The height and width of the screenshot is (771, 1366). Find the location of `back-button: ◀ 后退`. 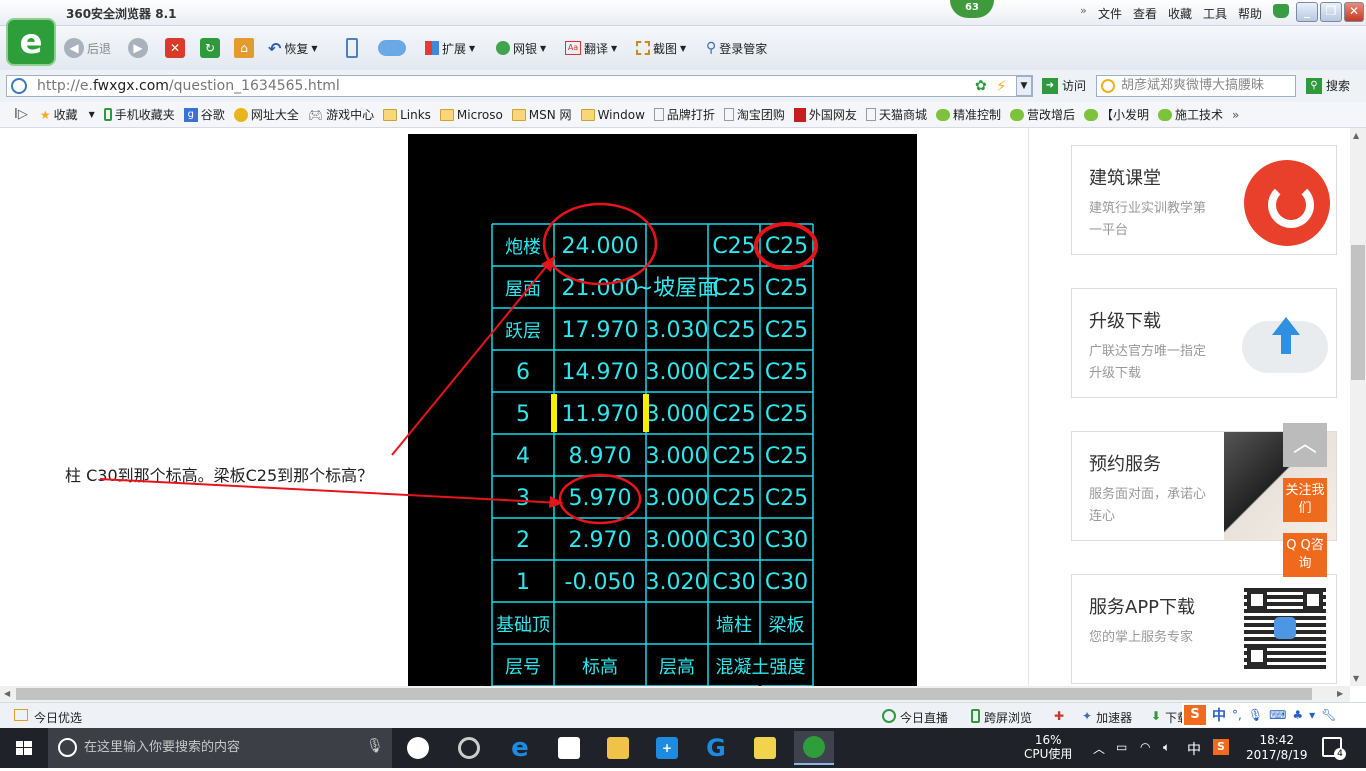

back-button: ◀ 后退 is located at coordinates (87, 48).